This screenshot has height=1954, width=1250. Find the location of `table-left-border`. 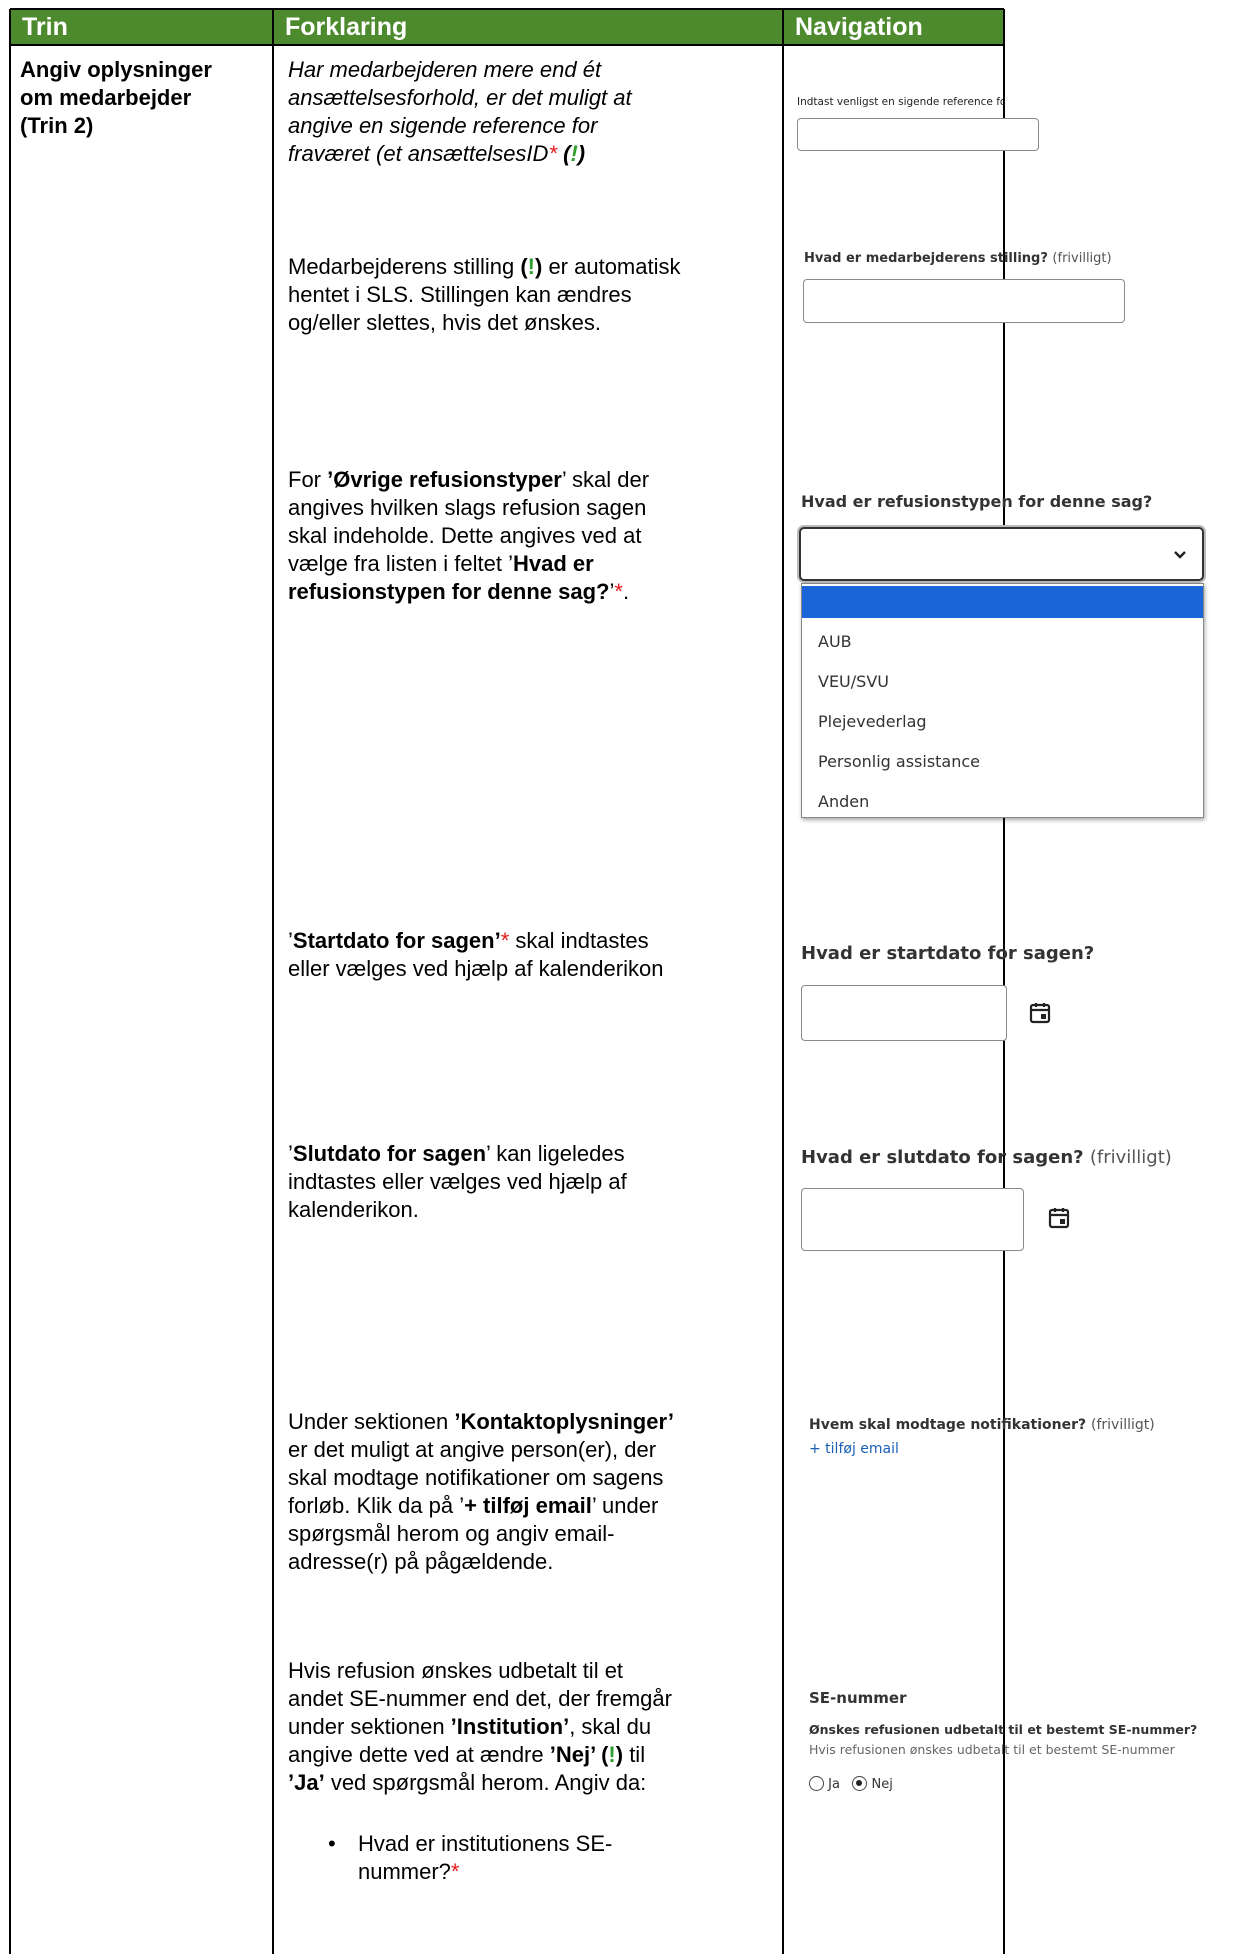

table-left-border is located at coordinates (10, 981).